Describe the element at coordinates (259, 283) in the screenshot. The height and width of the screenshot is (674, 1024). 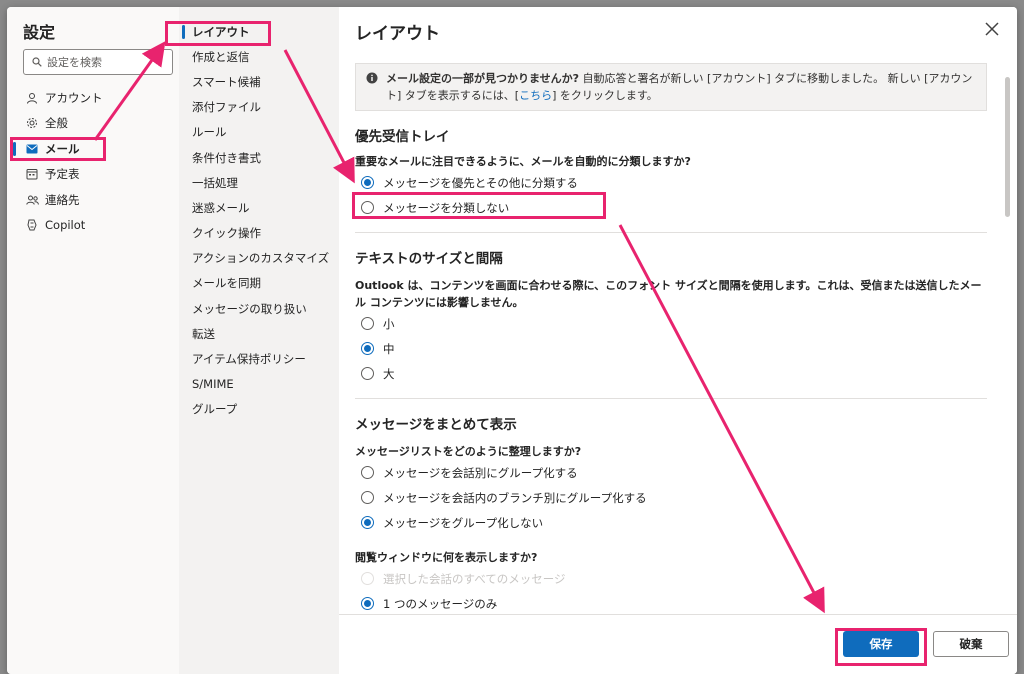
I see `mail-nav-sync: メールを同期` at that location.